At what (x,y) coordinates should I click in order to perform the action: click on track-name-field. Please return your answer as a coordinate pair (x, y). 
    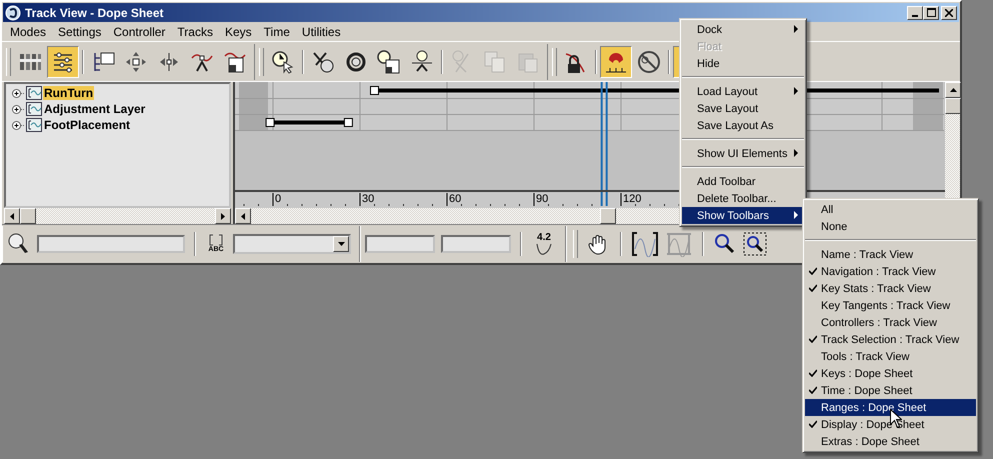
    Looking at the image, I should click on (111, 244).